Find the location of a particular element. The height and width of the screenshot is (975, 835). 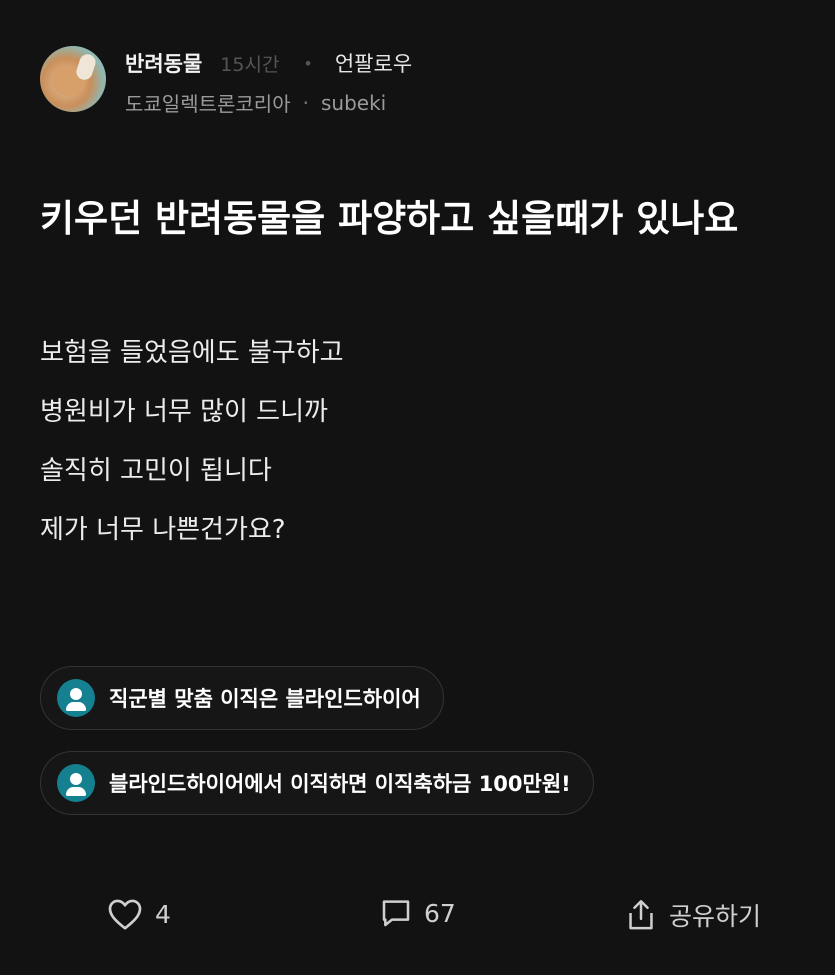

avatar-paw is located at coordinates (86, 67).